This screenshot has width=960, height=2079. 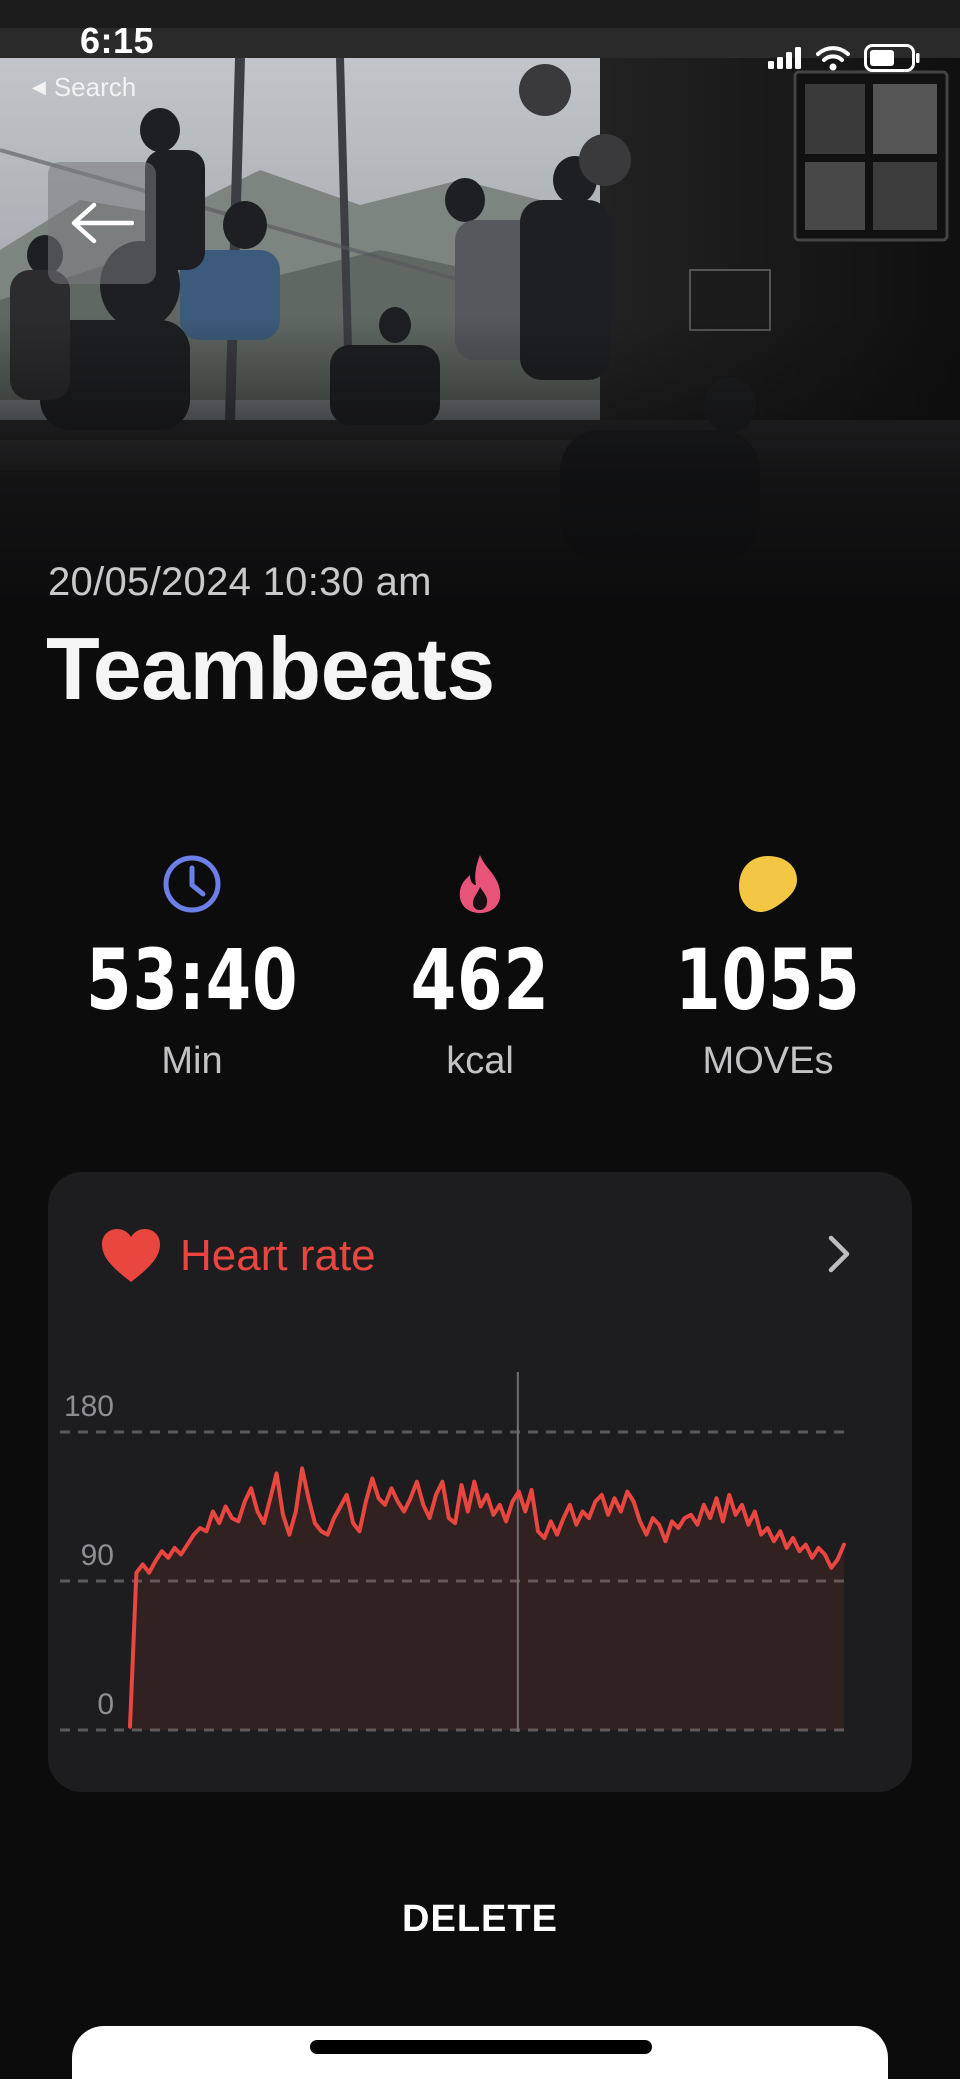 What do you see at coordinates (278, 1255) in the screenshot?
I see `heart-rate-title: Heart rate` at bounding box center [278, 1255].